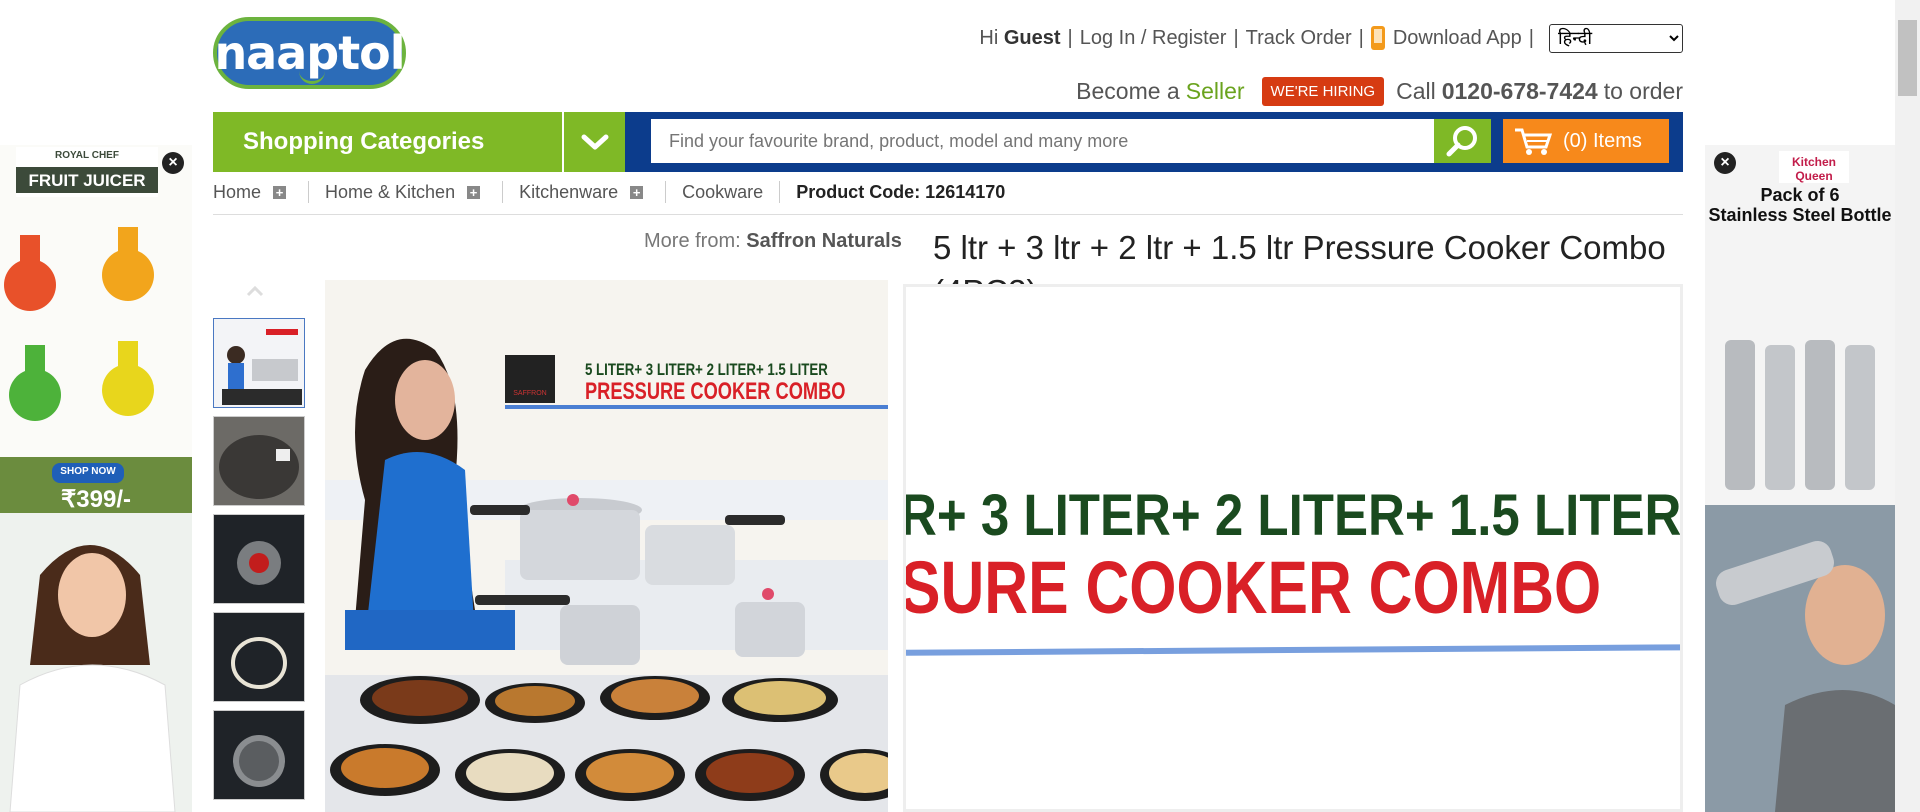 The image size is (1920, 812). What do you see at coordinates (1215, 91) in the screenshot?
I see `become-seller-link: Seller` at bounding box center [1215, 91].